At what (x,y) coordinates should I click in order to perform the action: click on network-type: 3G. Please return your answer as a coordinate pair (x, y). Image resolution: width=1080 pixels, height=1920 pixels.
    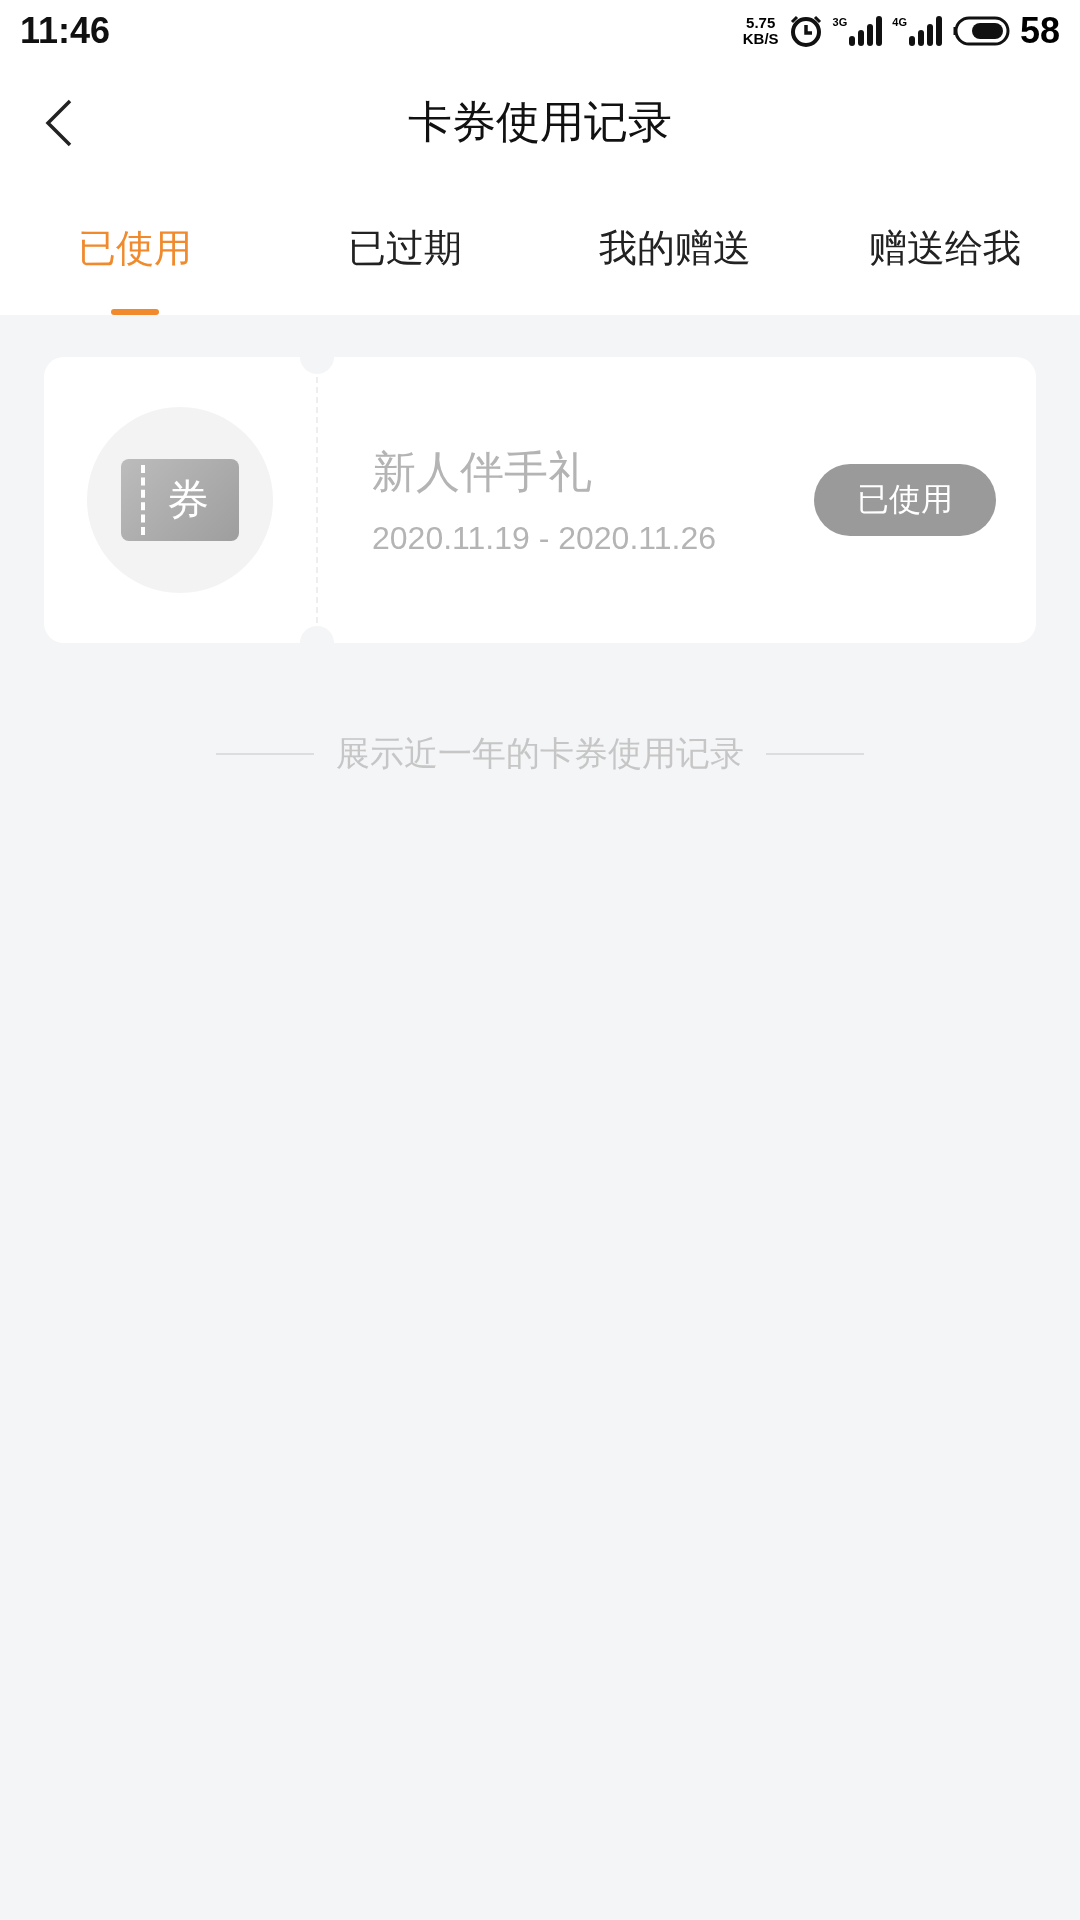
    Looking at the image, I should click on (840, 22).